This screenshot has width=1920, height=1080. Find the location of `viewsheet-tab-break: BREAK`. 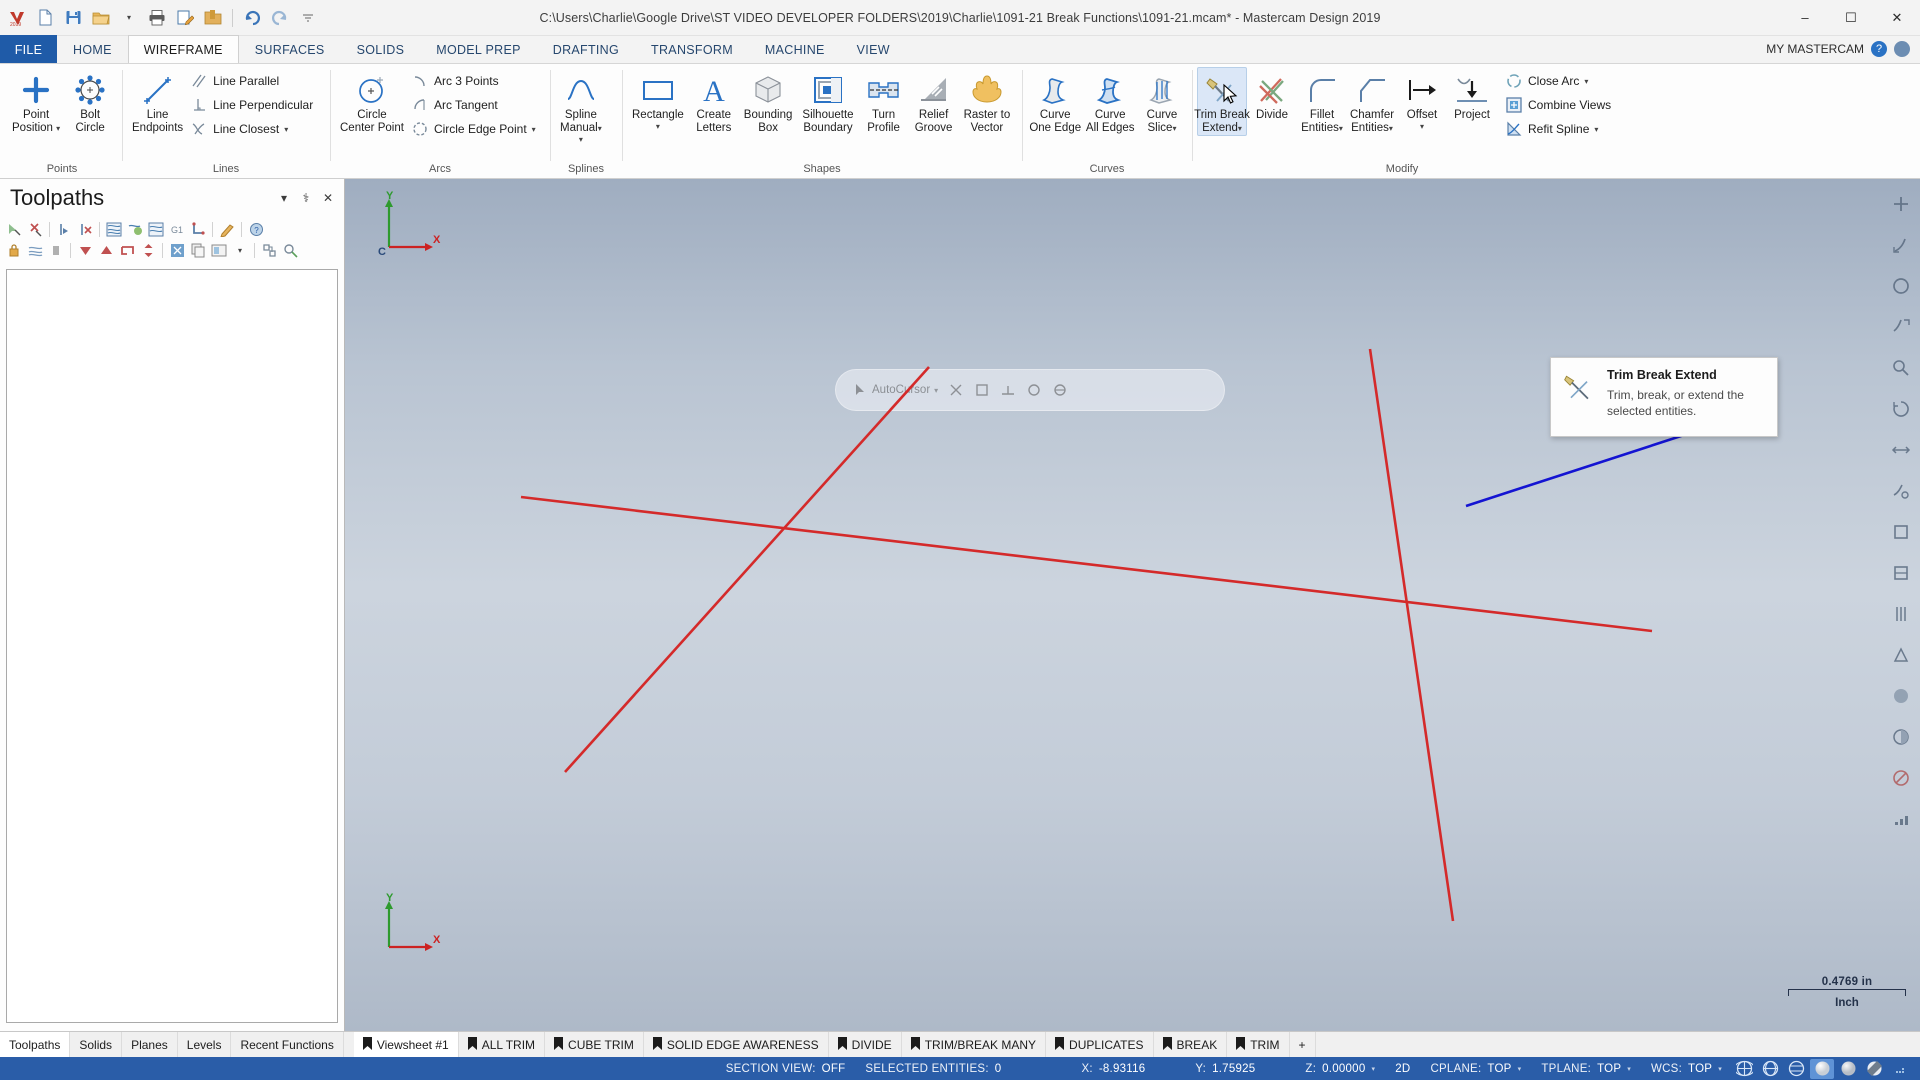

viewsheet-tab-break: BREAK is located at coordinates (1191, 1044).